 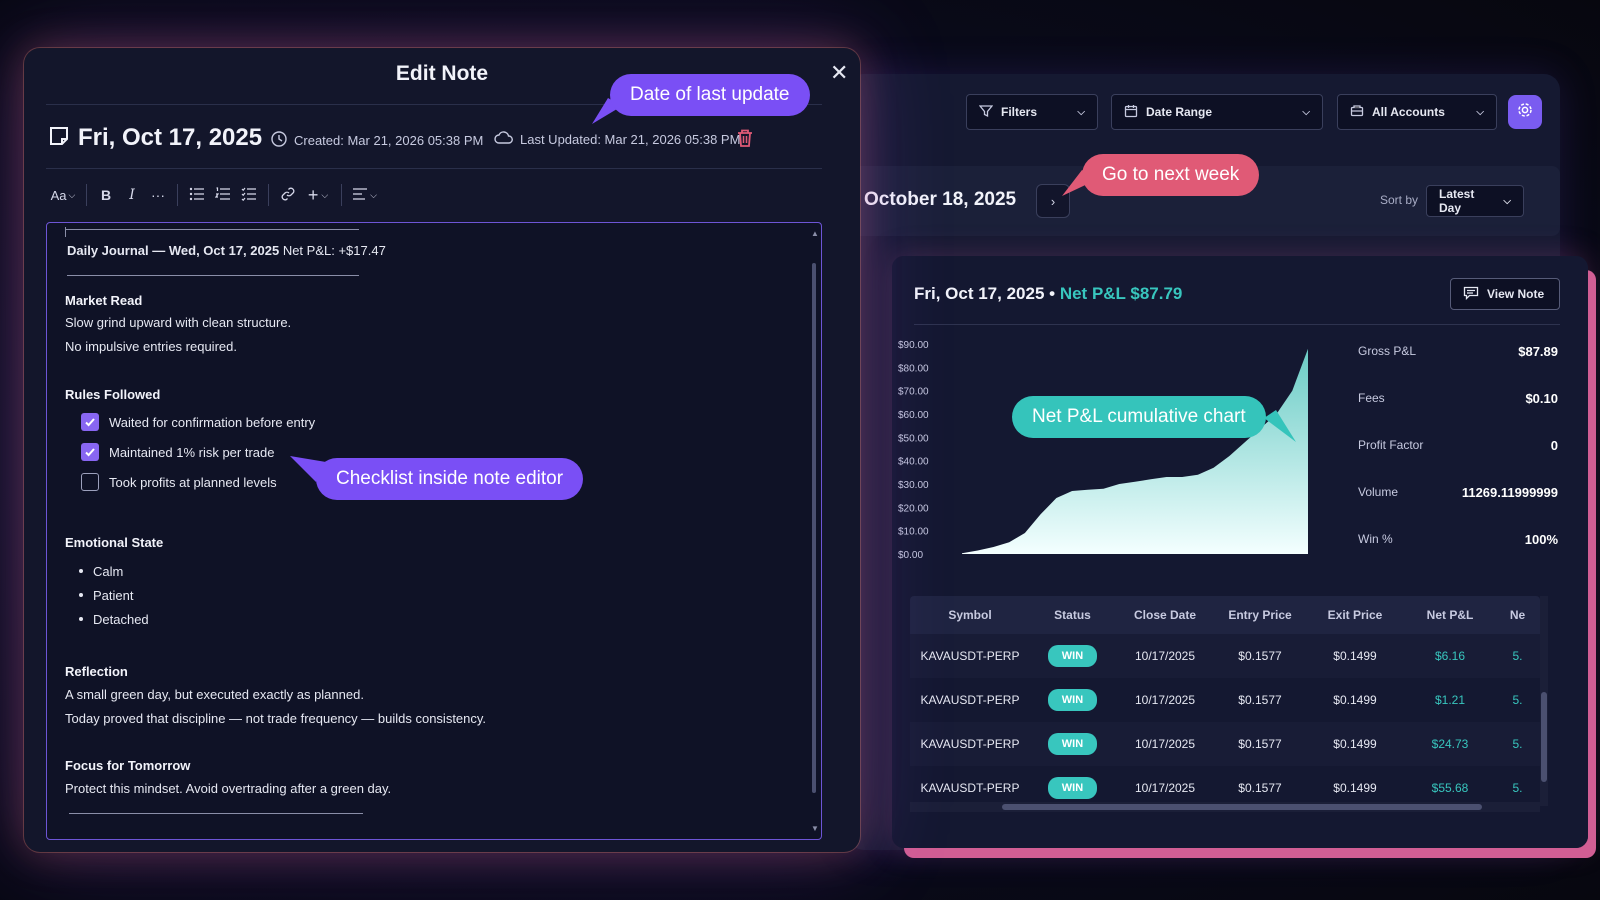 I want to click on callout-checklist: Checklist inside note editor, so click(x=450, y=479).